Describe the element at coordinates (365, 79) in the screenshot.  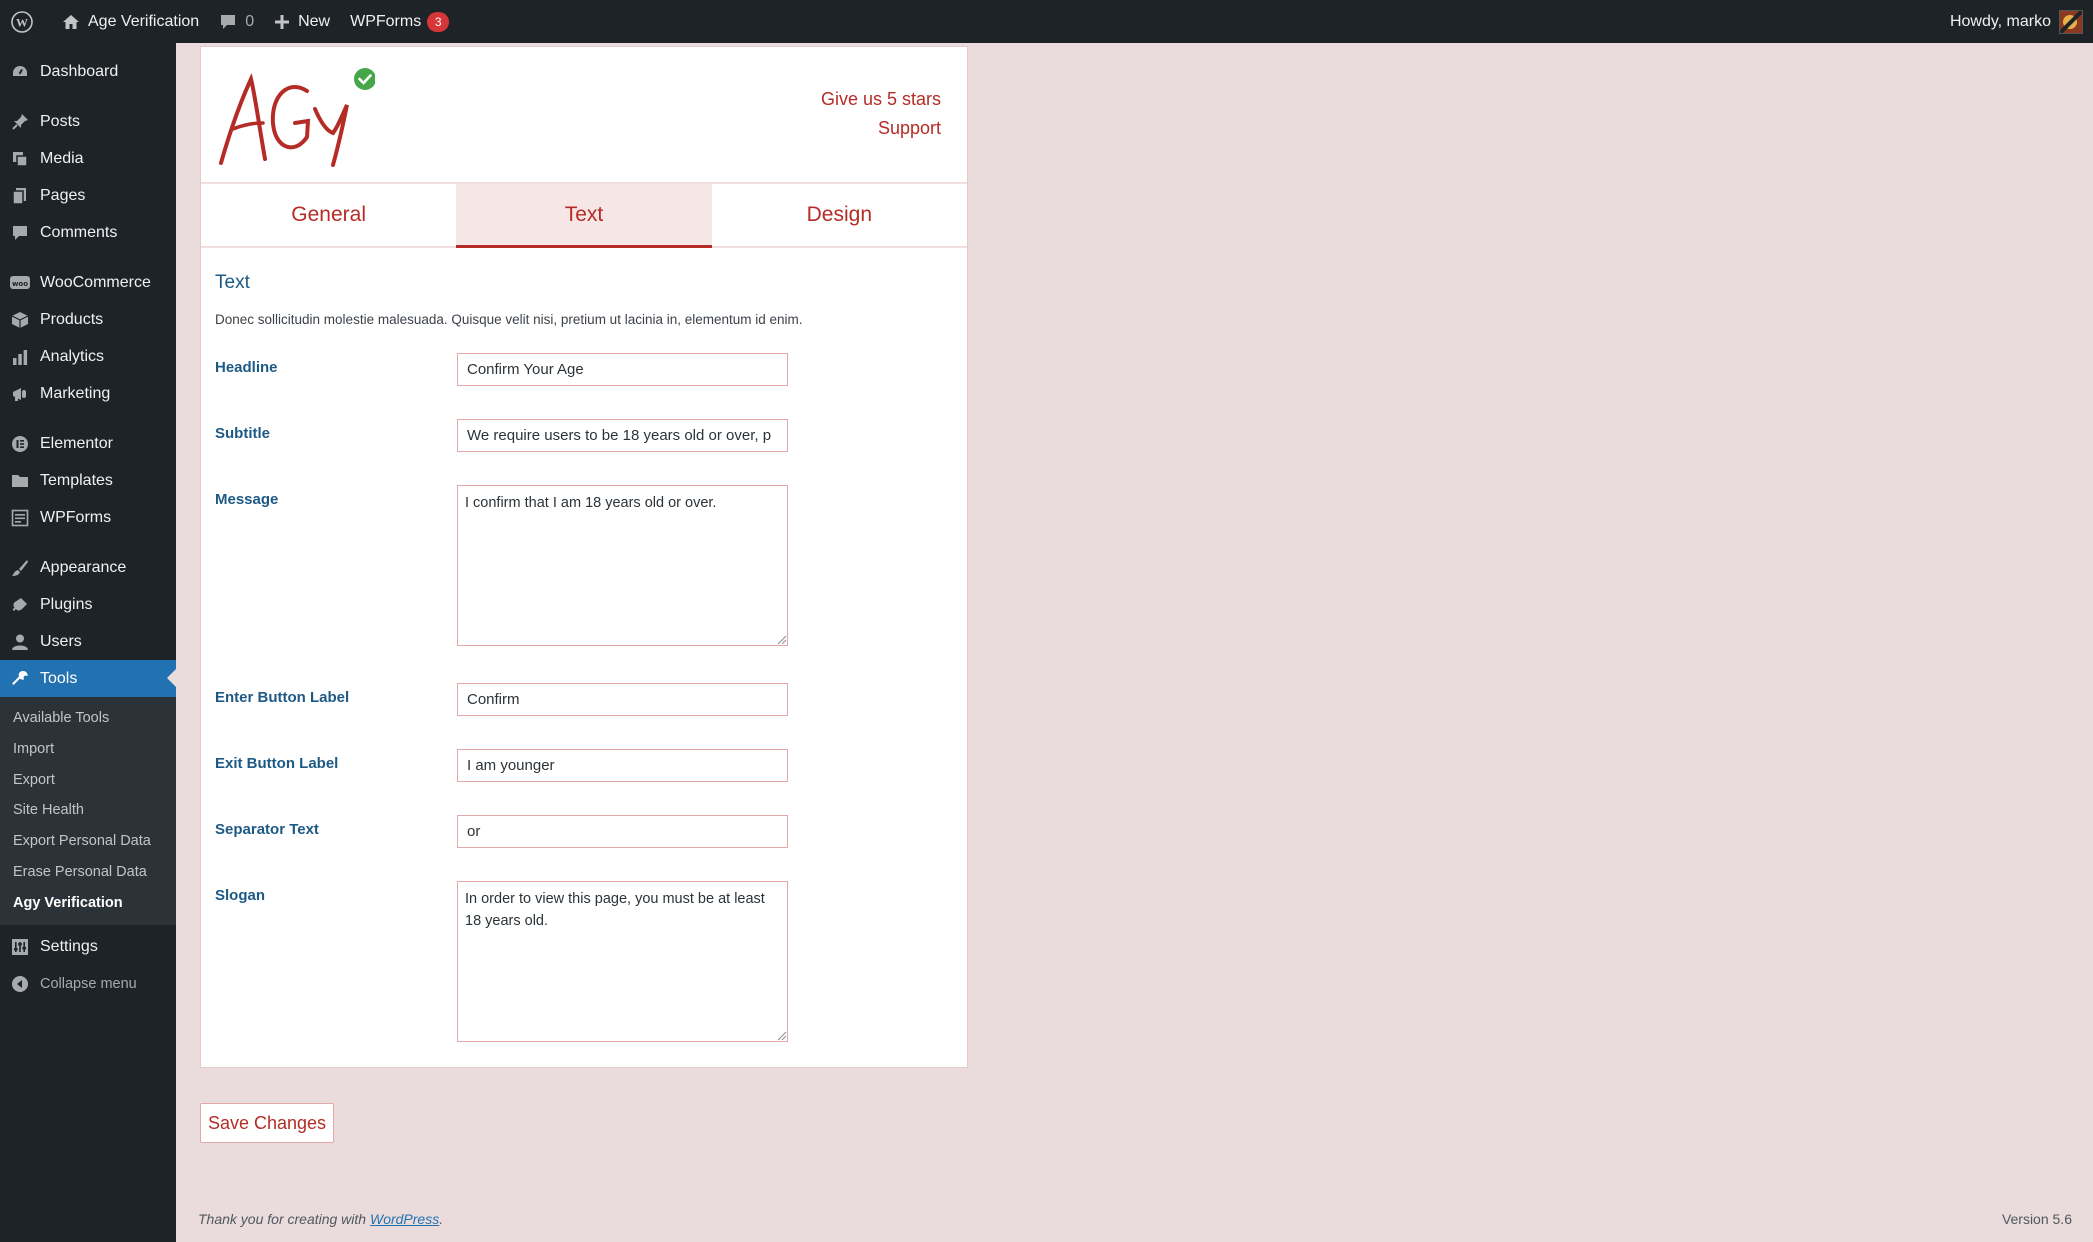
I see `verified-badge-icon` at that location.